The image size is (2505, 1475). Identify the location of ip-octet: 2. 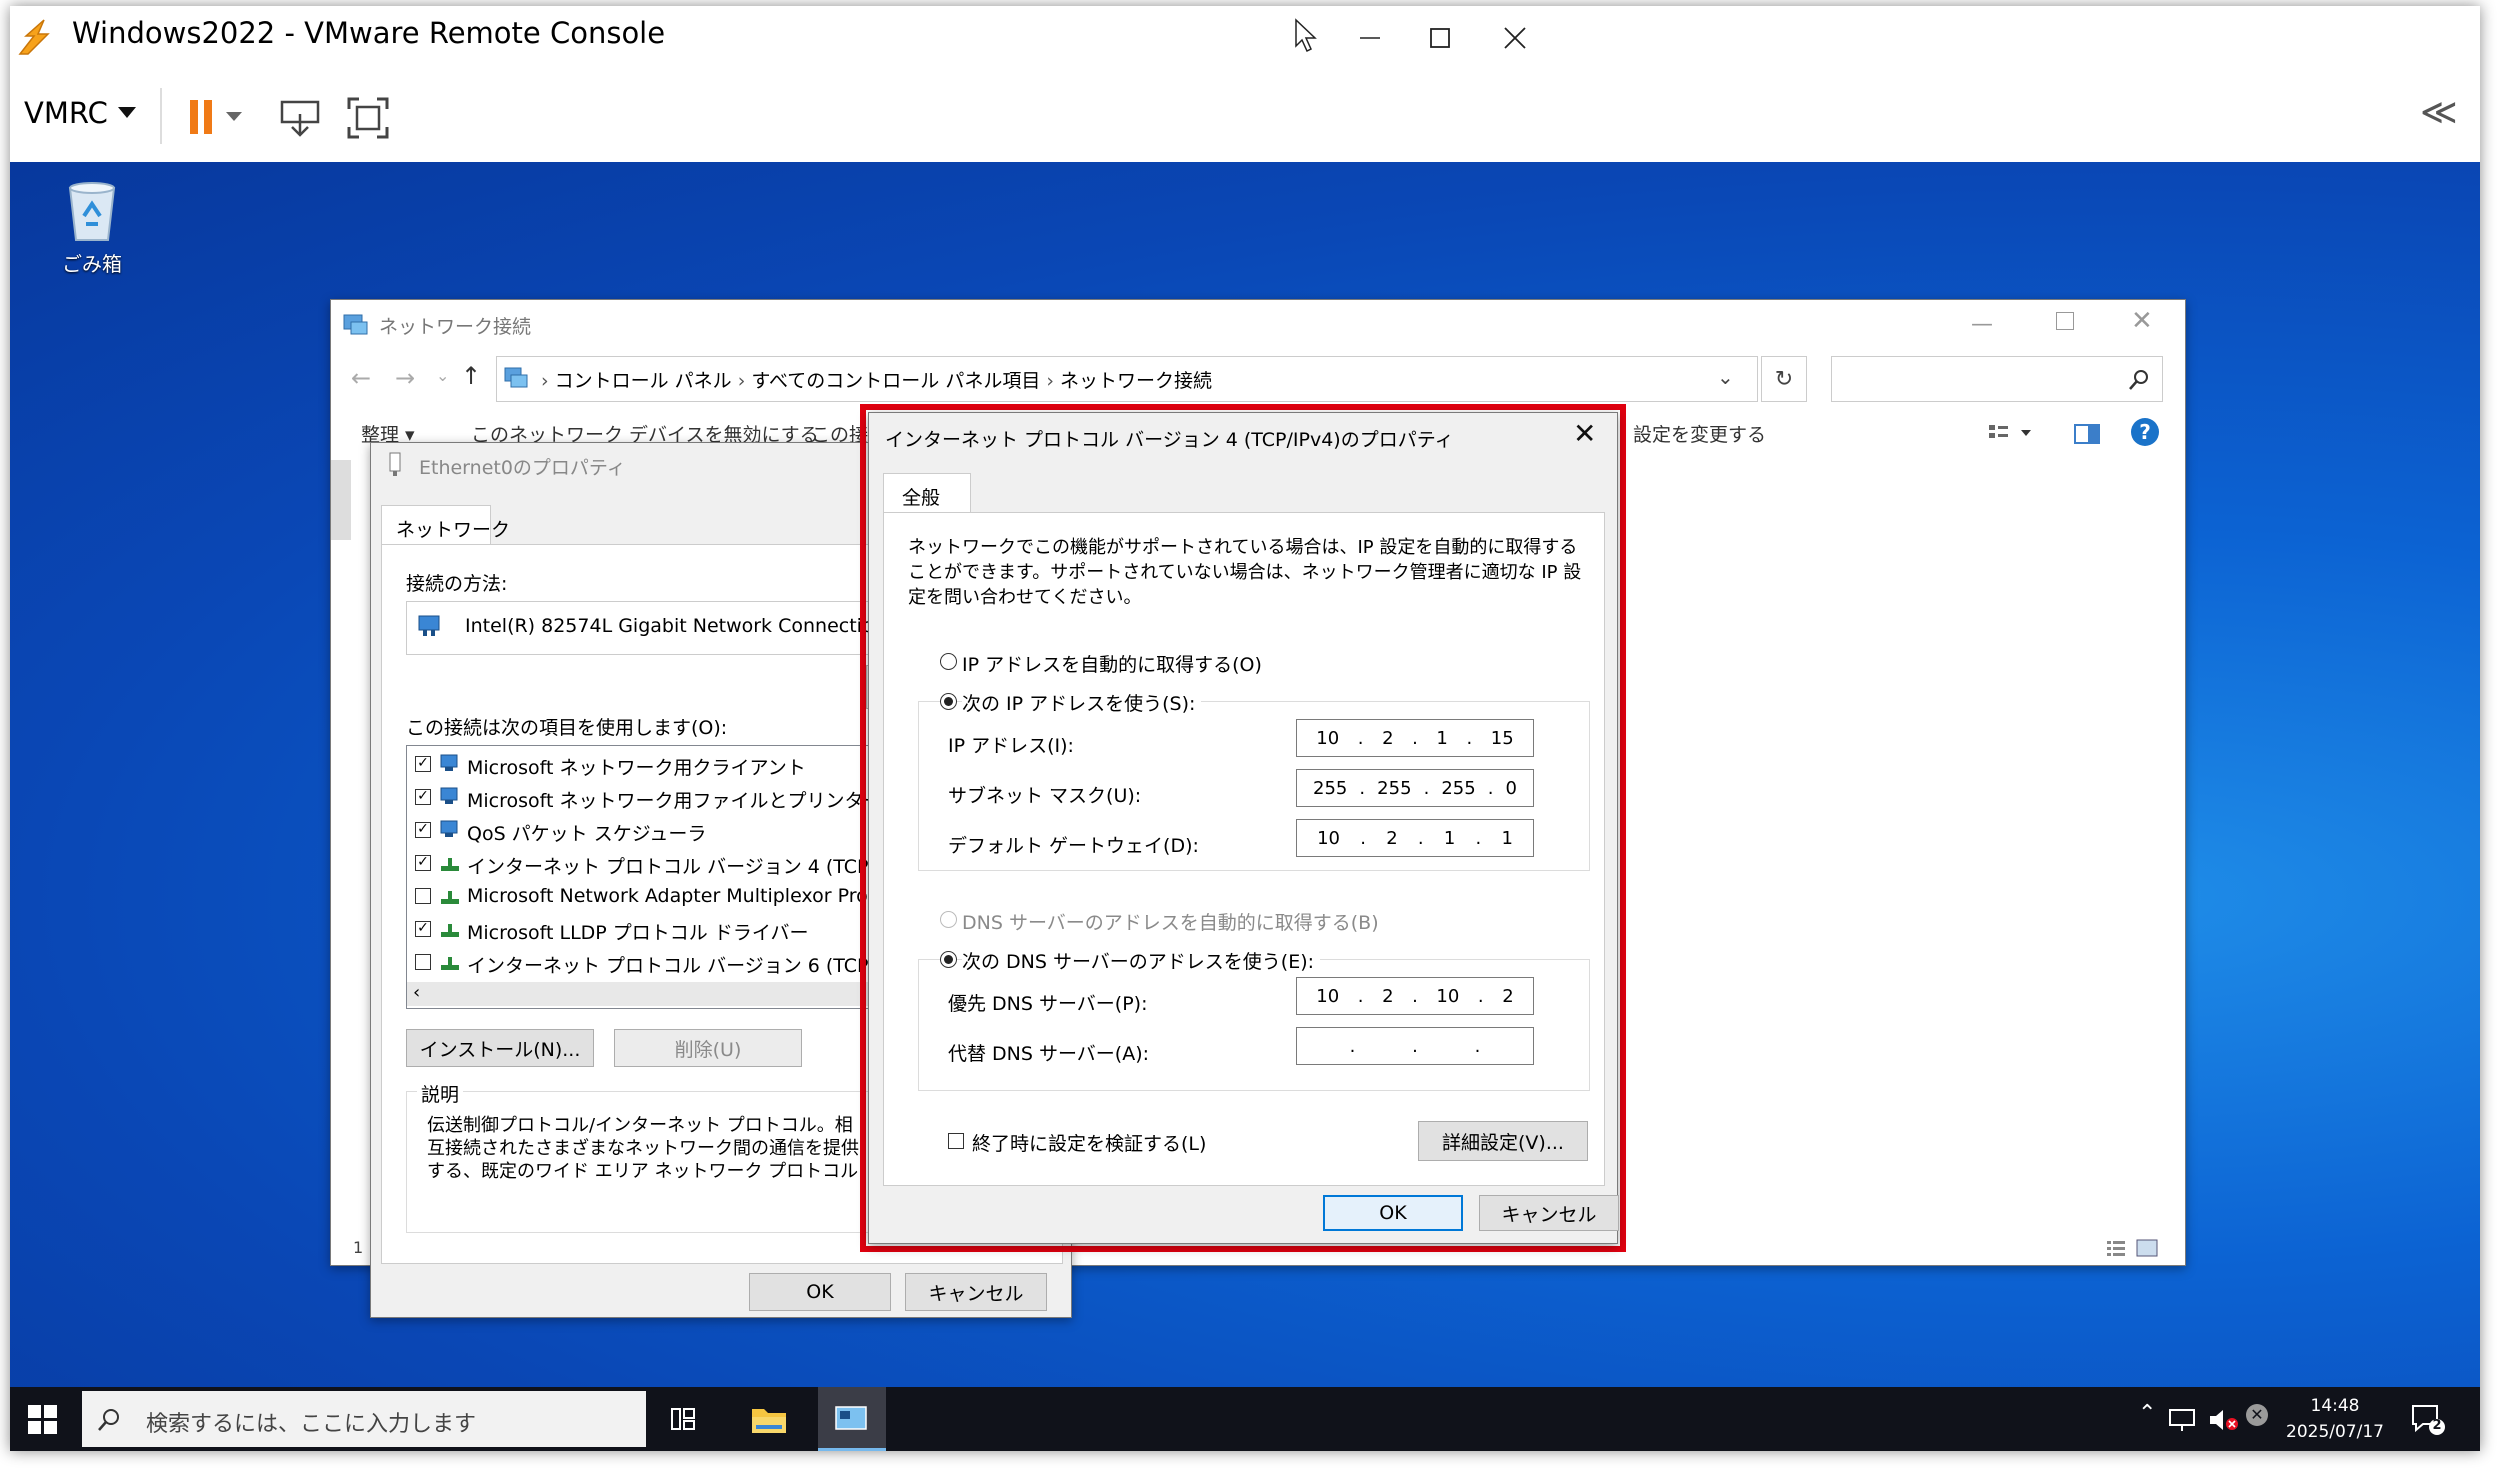
(1388, 996).